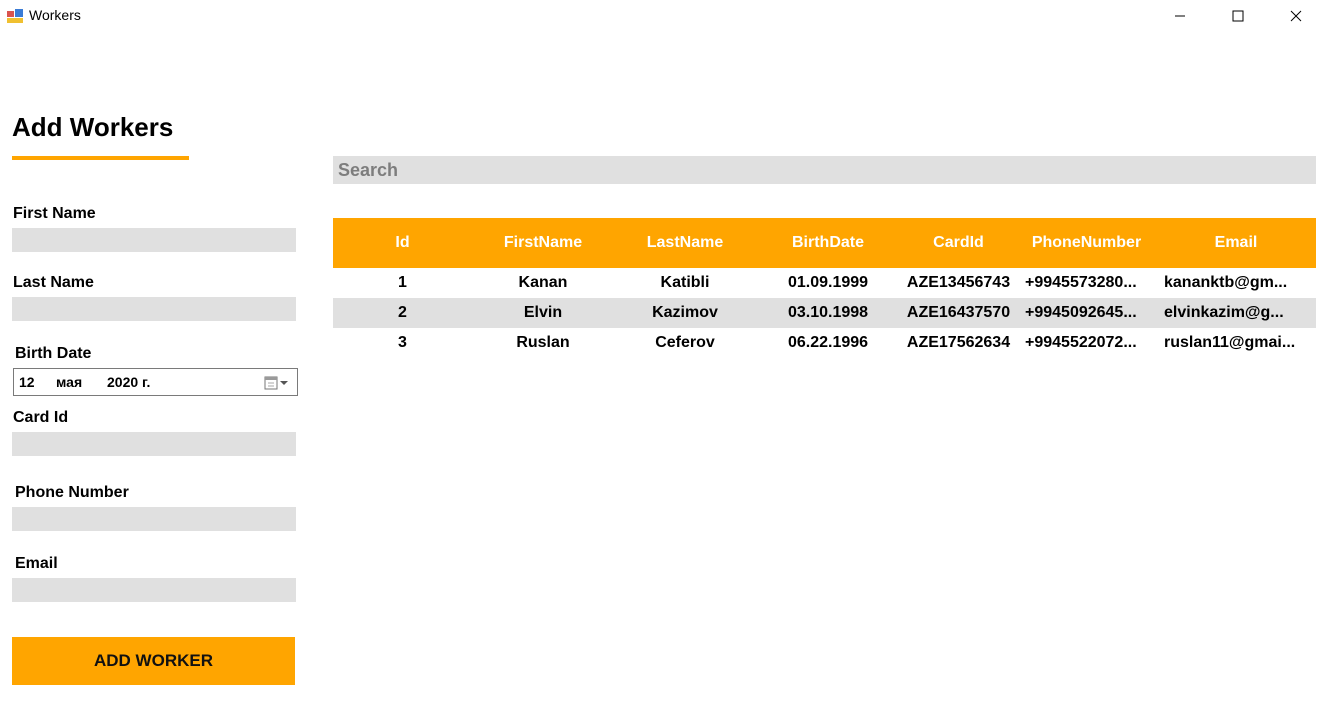 This screenshot has height=718, width=1321. What do you see at coordinates (36, 563) in the screenshot?
I see `email-label: Email` at bounding box center [36, 563].